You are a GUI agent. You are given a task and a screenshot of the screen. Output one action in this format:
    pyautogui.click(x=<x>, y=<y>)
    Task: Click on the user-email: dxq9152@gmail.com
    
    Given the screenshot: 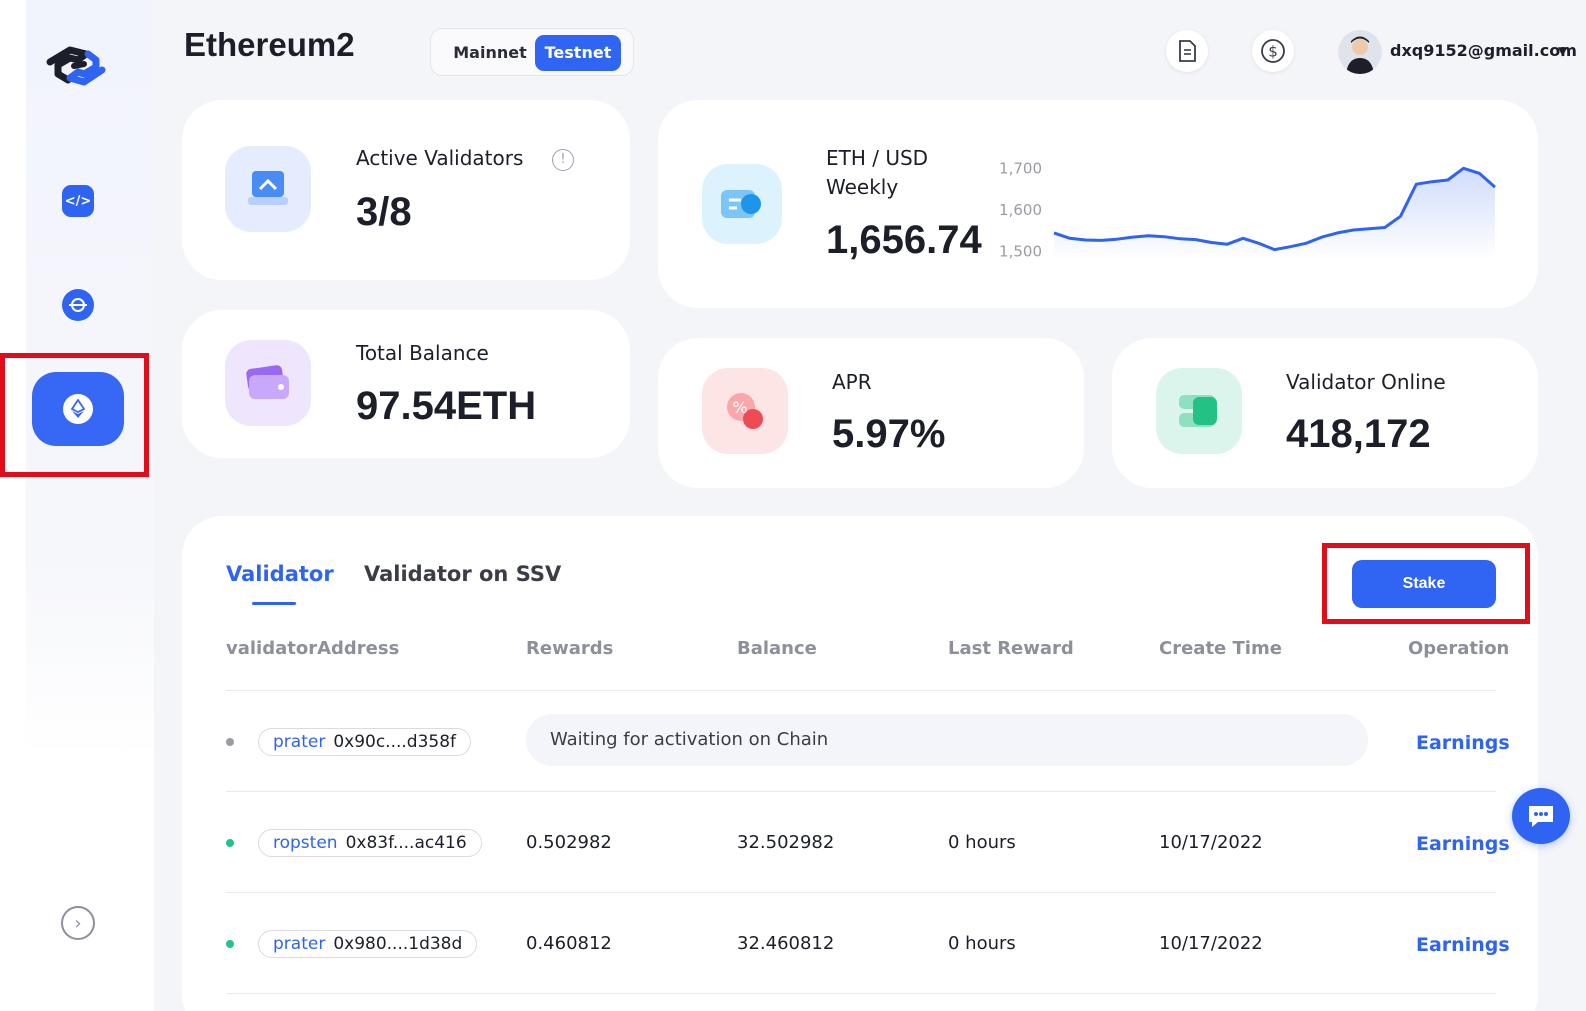 What is the action you would take?
    pyautogui.click(x=1483, y=50)
    